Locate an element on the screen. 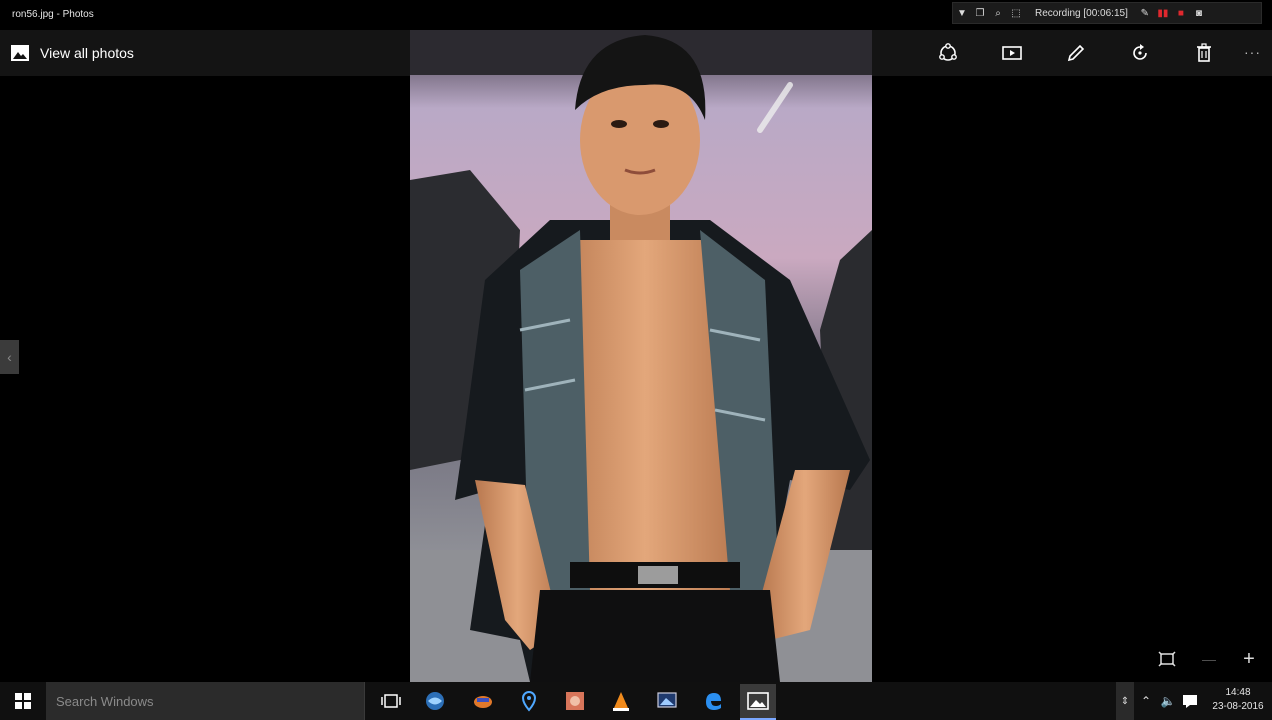 This screenshot has width=1272, height=720. camera-icon: ◙ is located at coordinates (1199, 13).